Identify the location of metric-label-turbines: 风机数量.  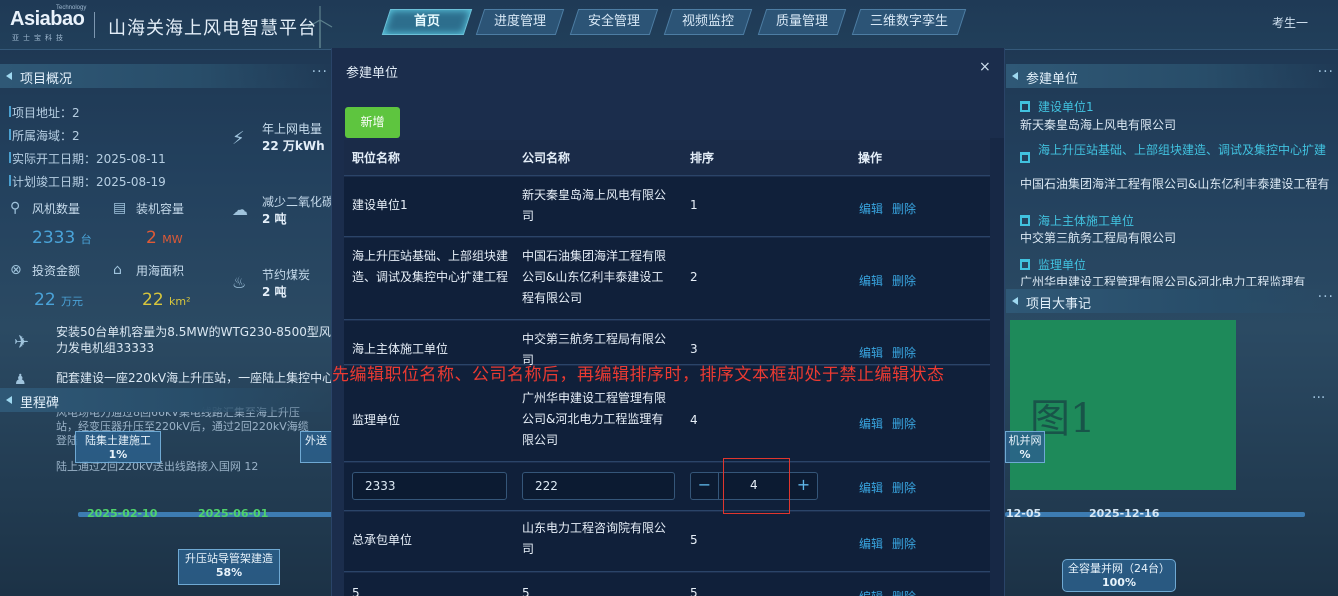
(56, 209).